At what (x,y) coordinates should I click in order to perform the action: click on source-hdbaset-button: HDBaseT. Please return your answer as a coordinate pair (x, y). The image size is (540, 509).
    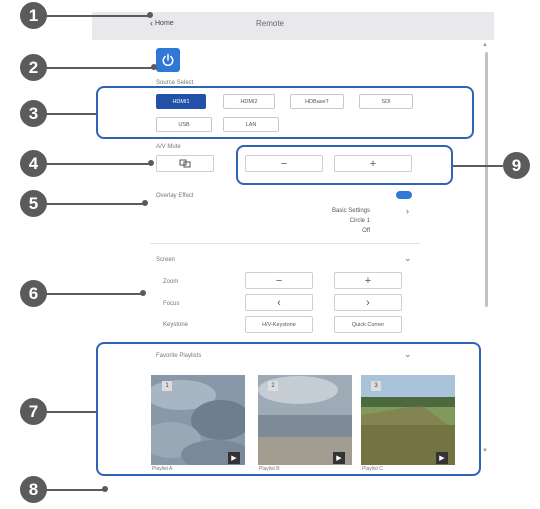
    Looking at the image, I should click on (317, 101).